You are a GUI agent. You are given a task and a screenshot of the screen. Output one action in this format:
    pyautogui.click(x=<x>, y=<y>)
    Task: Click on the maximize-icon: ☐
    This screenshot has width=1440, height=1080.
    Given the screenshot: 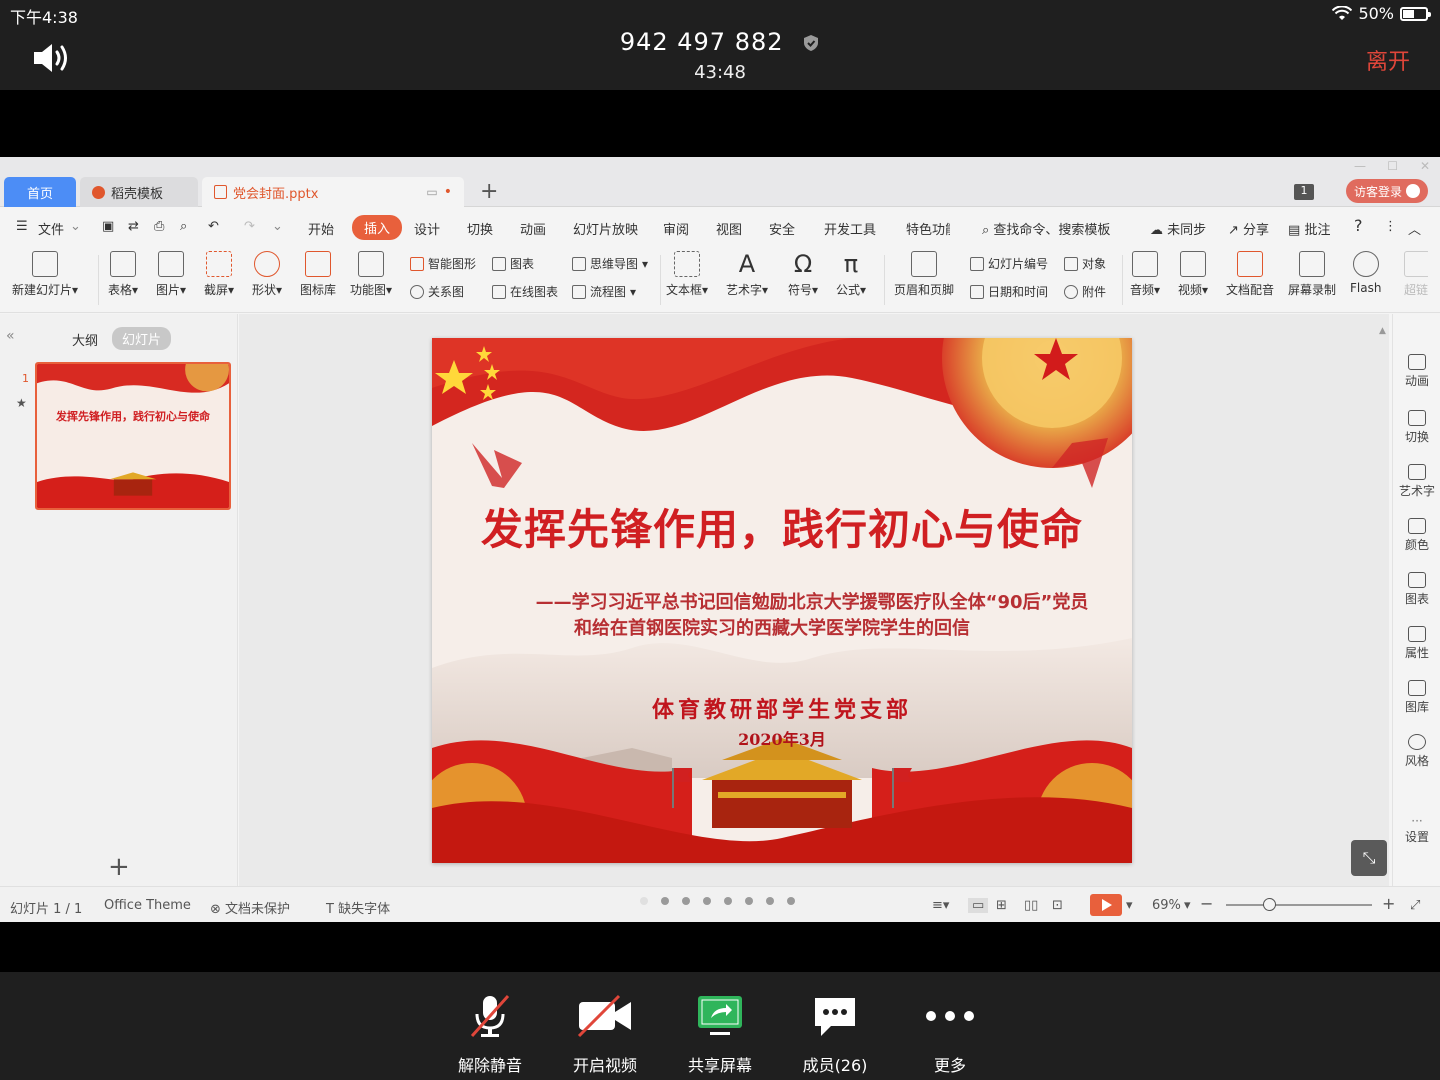 What is the action you would take?
    pyautogui.click(x=1392, y=166)
    